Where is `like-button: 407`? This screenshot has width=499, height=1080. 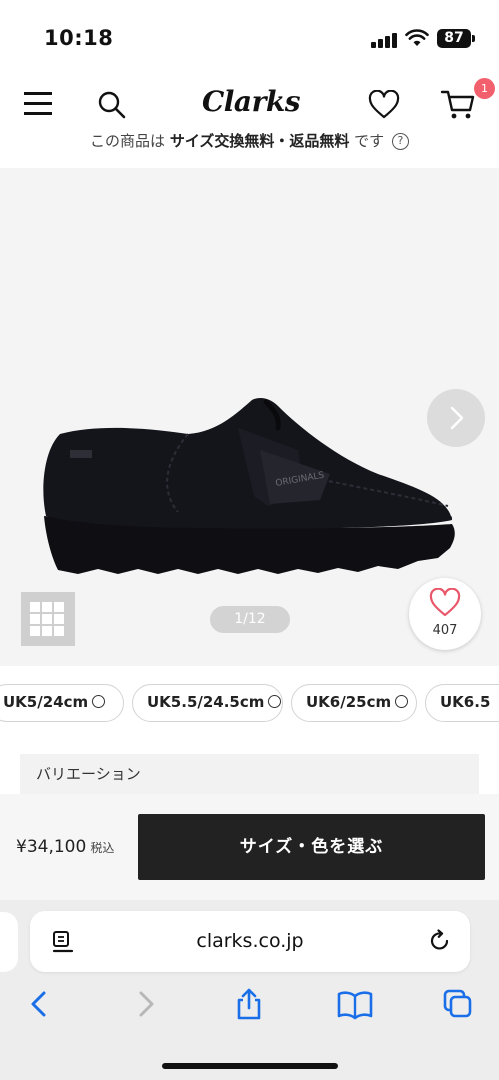
like-button: 407 is located at coordinates (445, 614).